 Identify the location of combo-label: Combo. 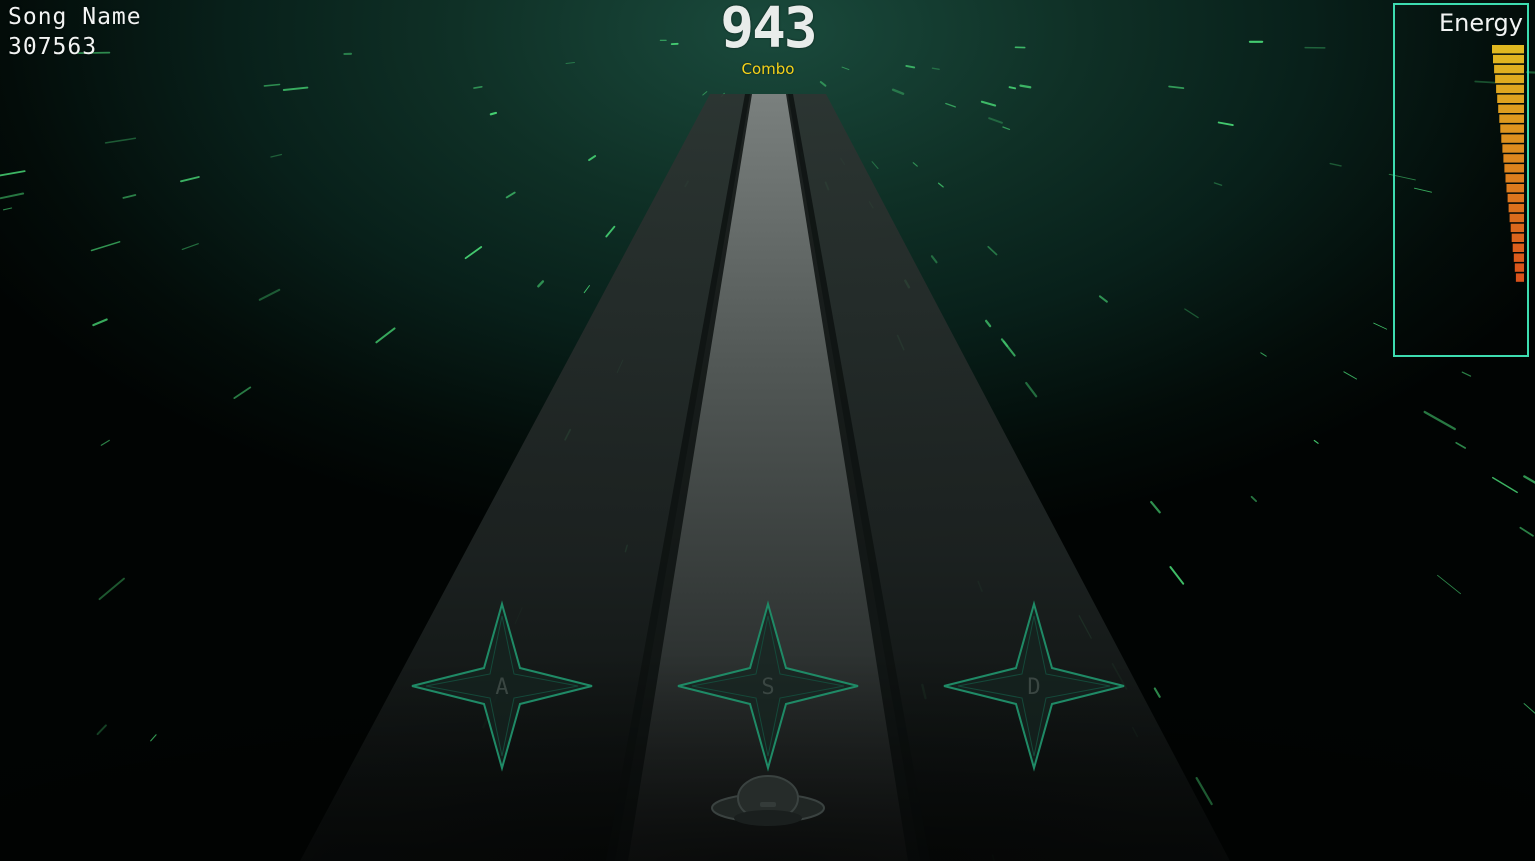
(768, 69).